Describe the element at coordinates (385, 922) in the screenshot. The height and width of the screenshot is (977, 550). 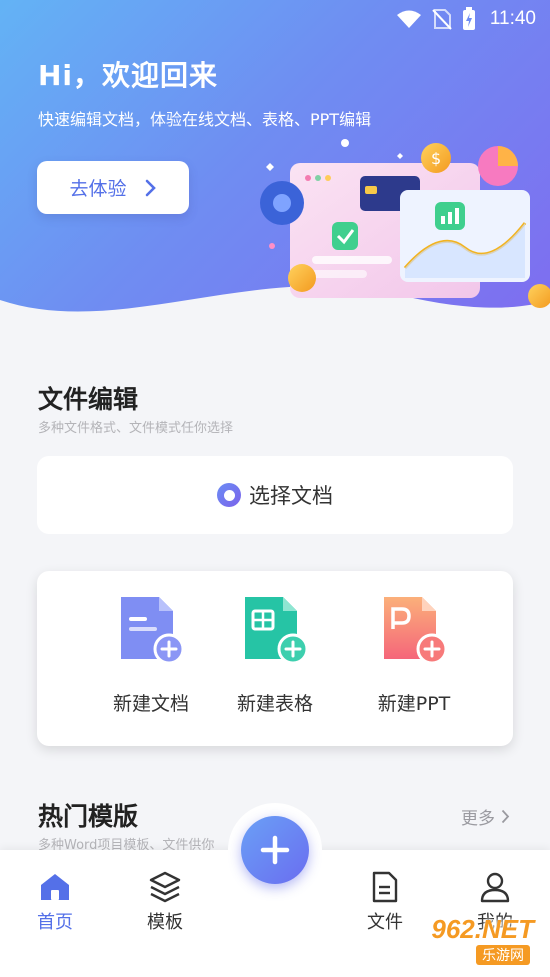
I see `tab-files-label: 文件` at that location.